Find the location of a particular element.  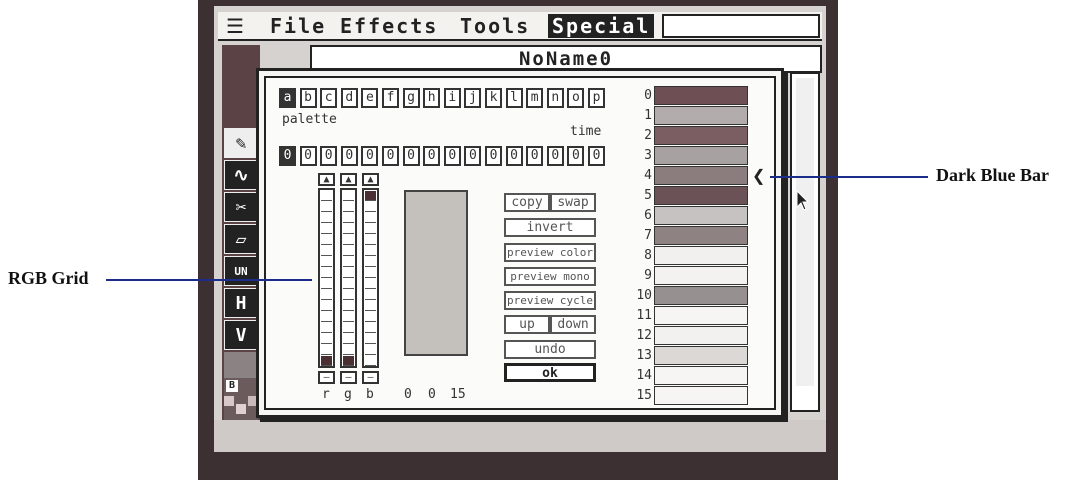

time-value-10: 0 is located at coordinates (493, 156).